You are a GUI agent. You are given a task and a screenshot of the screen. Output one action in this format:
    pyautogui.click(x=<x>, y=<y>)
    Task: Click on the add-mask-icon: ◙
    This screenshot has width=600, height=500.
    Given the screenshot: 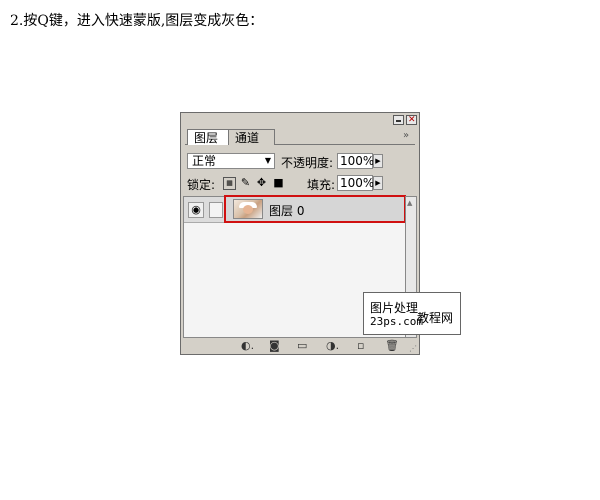 What is the action you would take?
    pyautogui.click(x=274, y=346)
    